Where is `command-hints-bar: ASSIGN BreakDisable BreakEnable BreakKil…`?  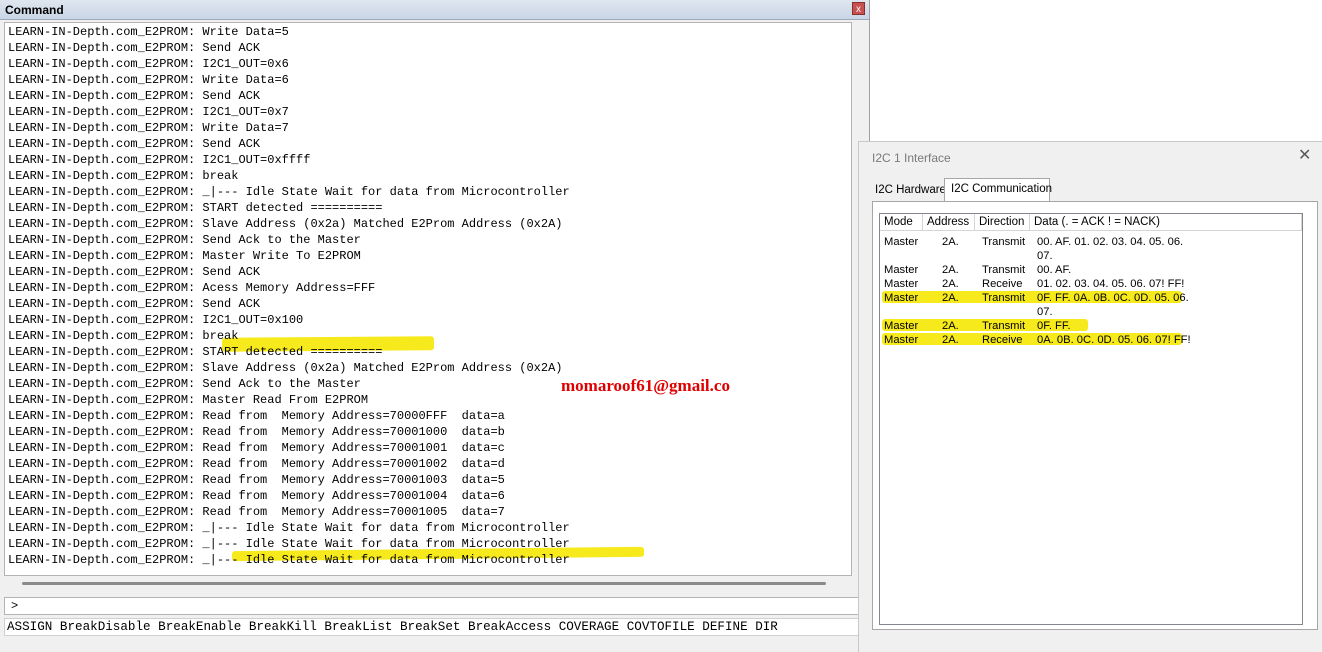 command-hints-bar: ASSIGN BreakDisable BreakEnable BreakKil… is located at coordinates (436, 627).